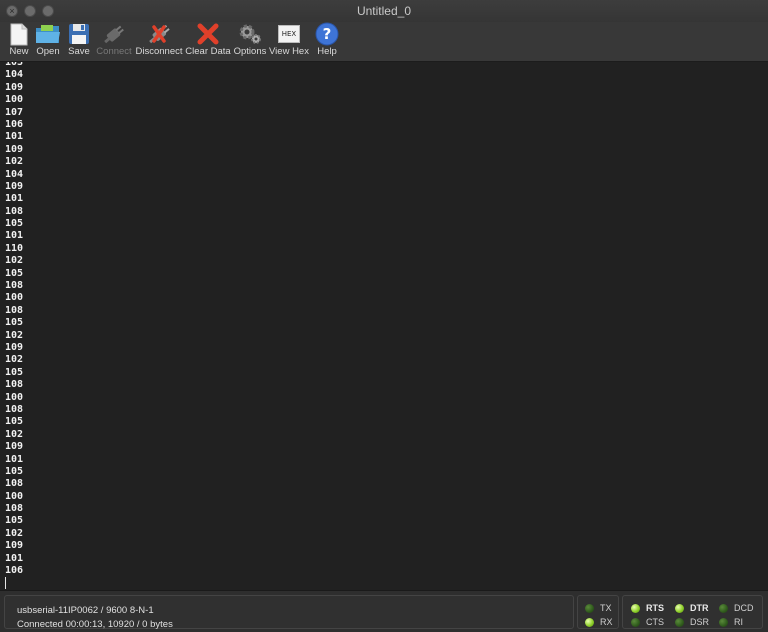 Image resolution: width=768 pixels, height=632 pixels. Describe the element at coordinates (14, 65) in the screenshot. I see `terminal-line: 103` at that location.